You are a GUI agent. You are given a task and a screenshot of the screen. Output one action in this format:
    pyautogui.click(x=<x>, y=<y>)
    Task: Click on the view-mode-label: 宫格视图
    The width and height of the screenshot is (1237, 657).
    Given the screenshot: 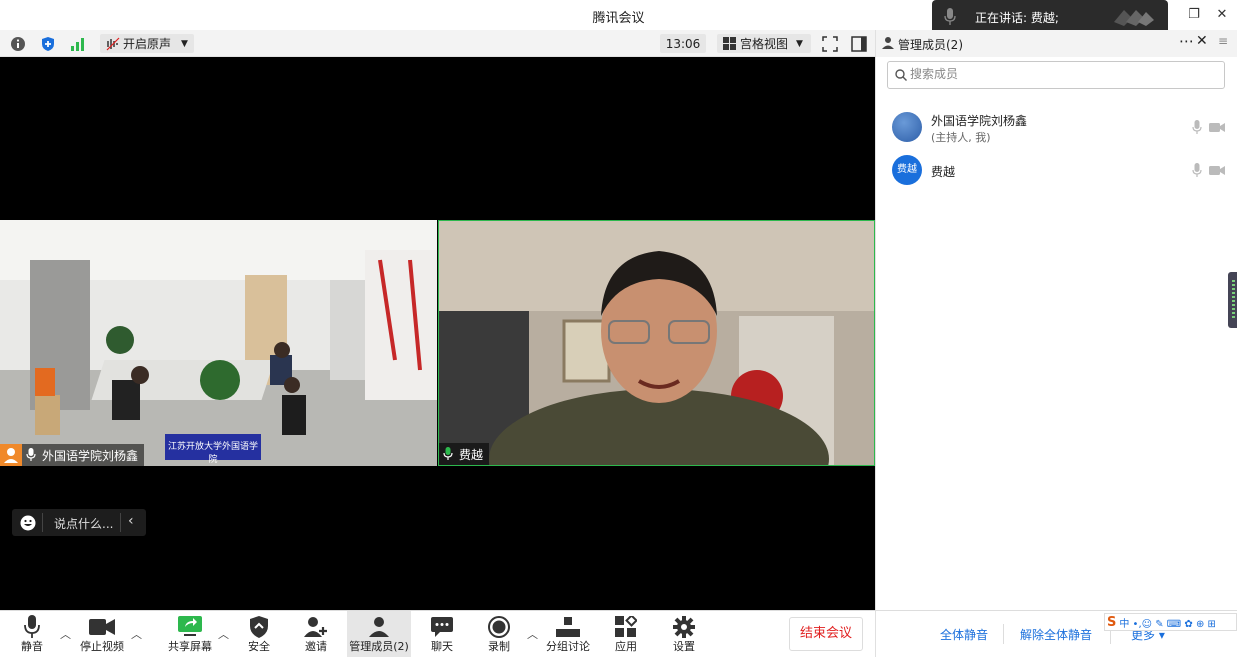 What is the action you would take?
    pyautogui.click(x=764, y=44)
    